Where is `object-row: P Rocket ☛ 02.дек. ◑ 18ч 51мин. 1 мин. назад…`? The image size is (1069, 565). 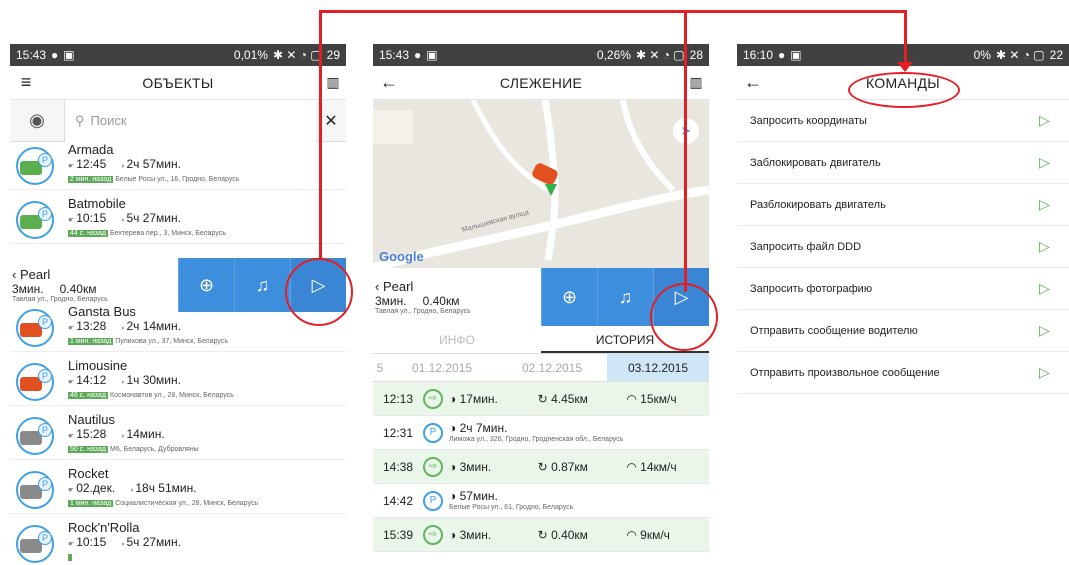
object-row: P Rocket ☛ 02.дек. ◑ 18ч 51мин. 1 мин. назад… is located at coordinates (178, 488).